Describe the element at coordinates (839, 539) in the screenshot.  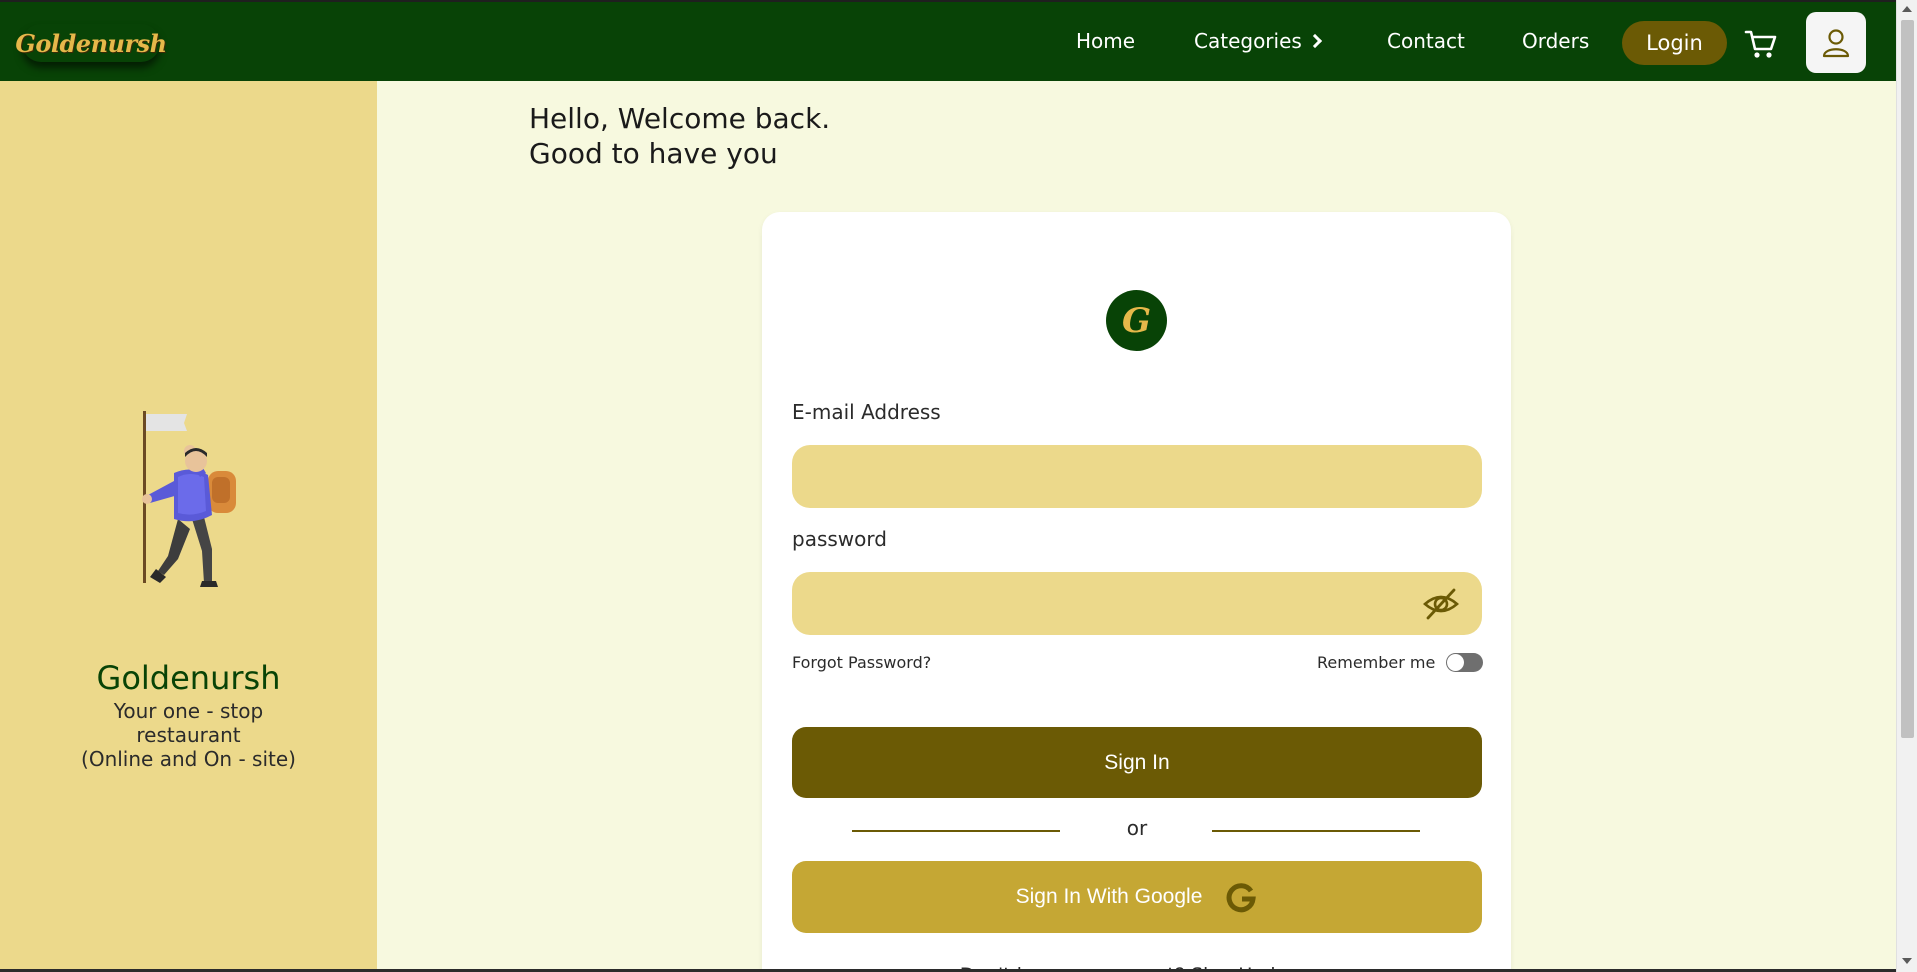
I see `password-label: password` at that location.